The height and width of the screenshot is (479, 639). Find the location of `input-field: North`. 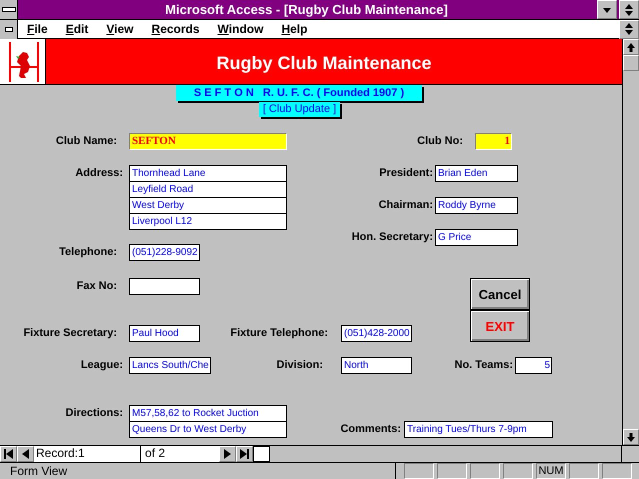

input-field: North is located at coordinates (376, 365).